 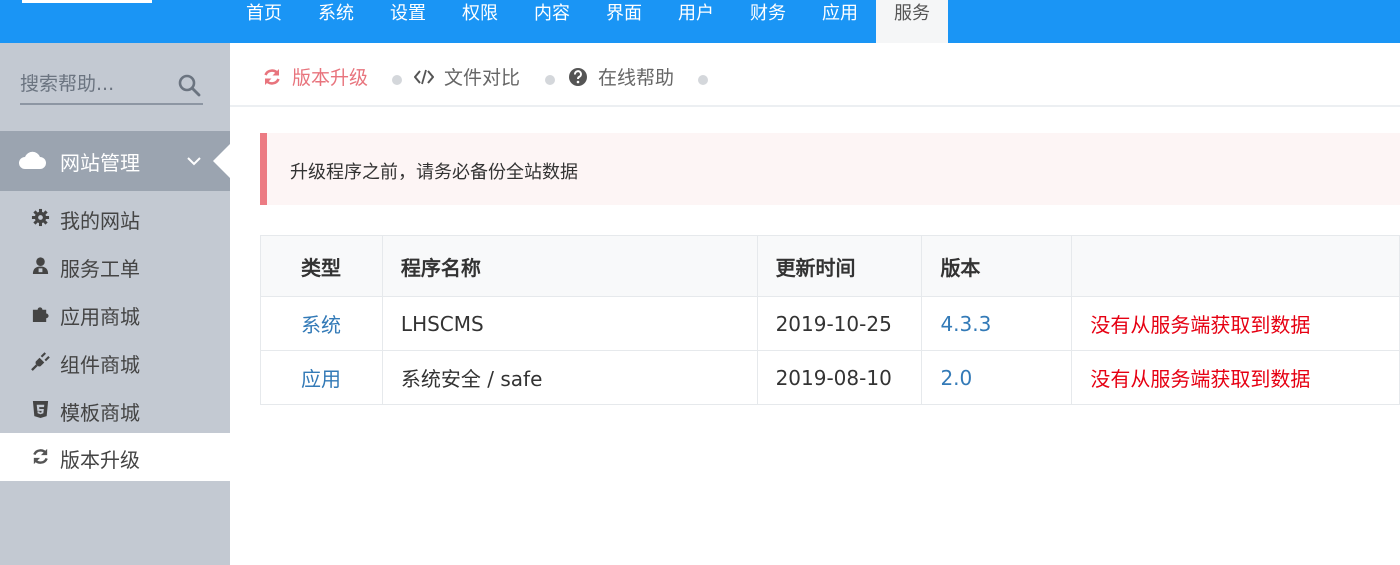 I want to click on cell-updated: 2019-10-25, so click(x=839, y=323).